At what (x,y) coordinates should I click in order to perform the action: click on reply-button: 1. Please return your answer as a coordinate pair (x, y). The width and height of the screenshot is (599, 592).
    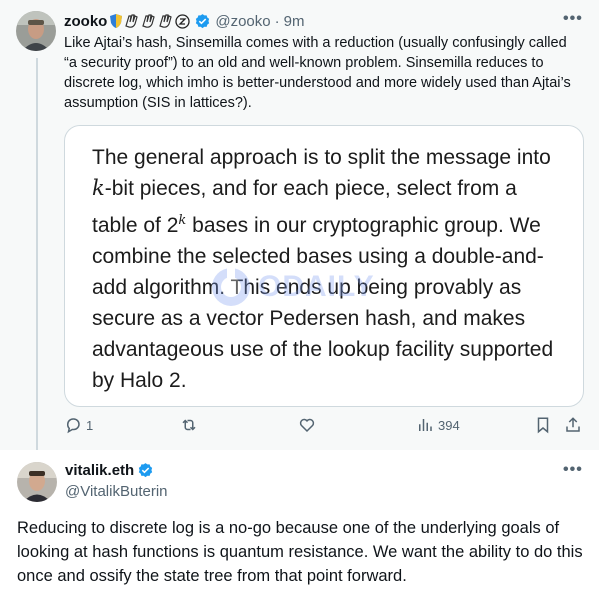
    Looking at the image, I should click on (78, 425).